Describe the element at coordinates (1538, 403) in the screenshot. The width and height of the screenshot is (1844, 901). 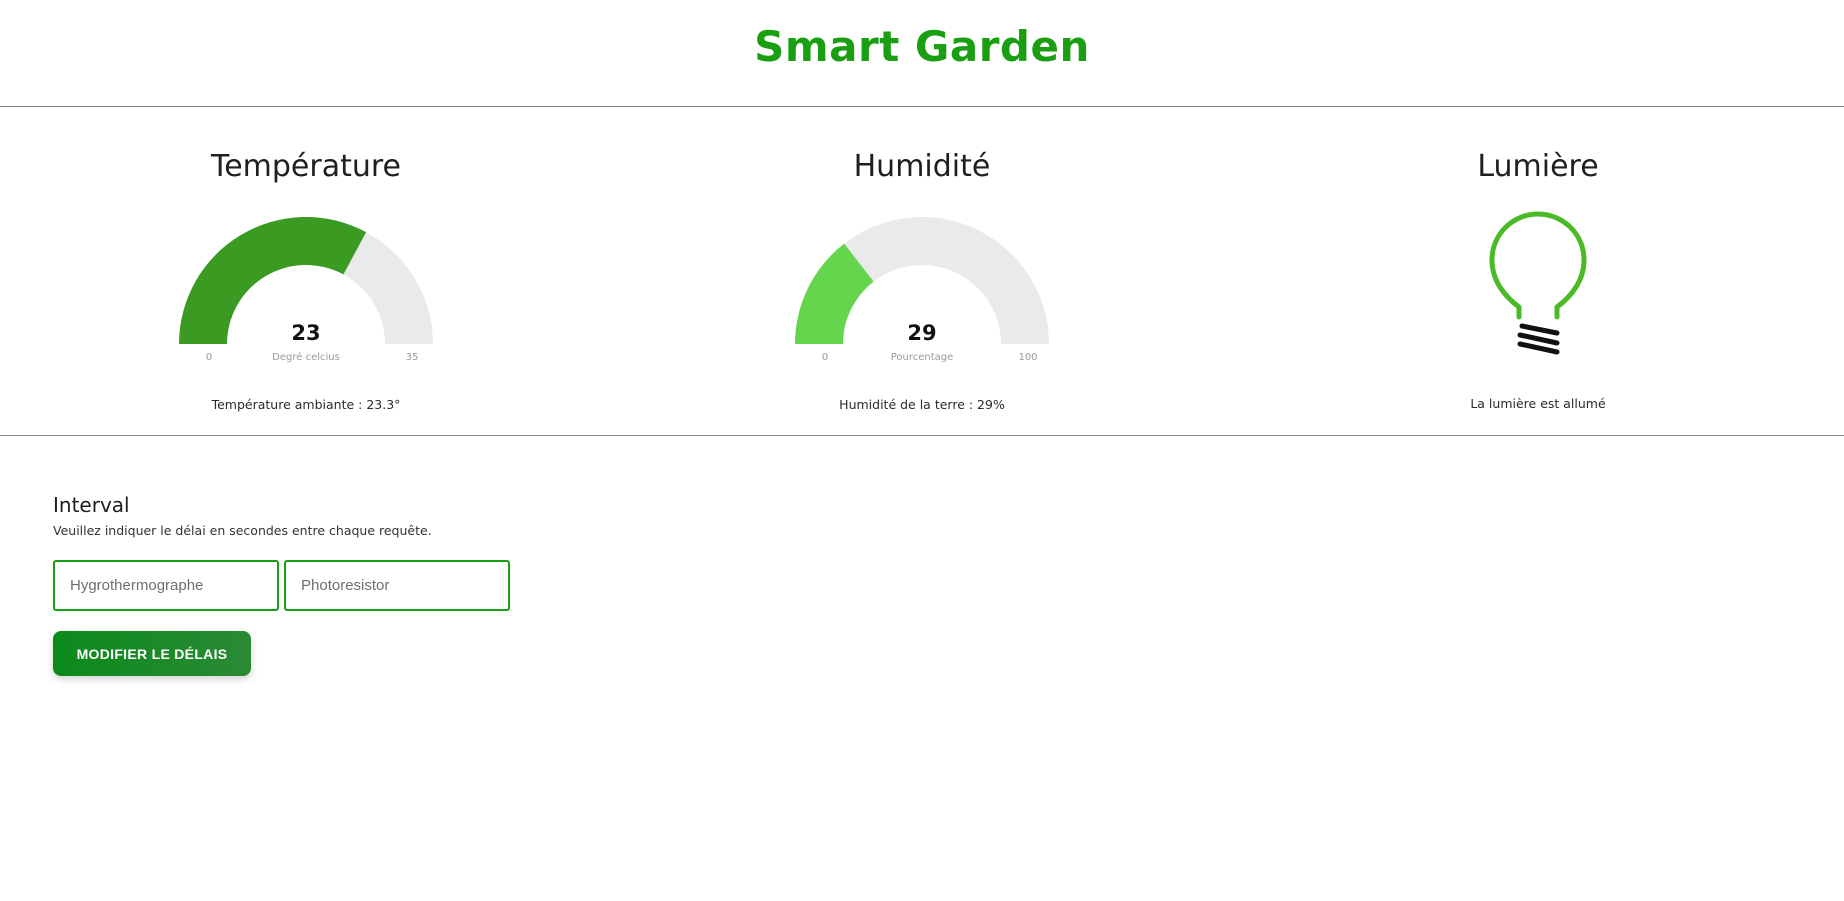
I see `light-caption: La lumière est allumé` at that location.